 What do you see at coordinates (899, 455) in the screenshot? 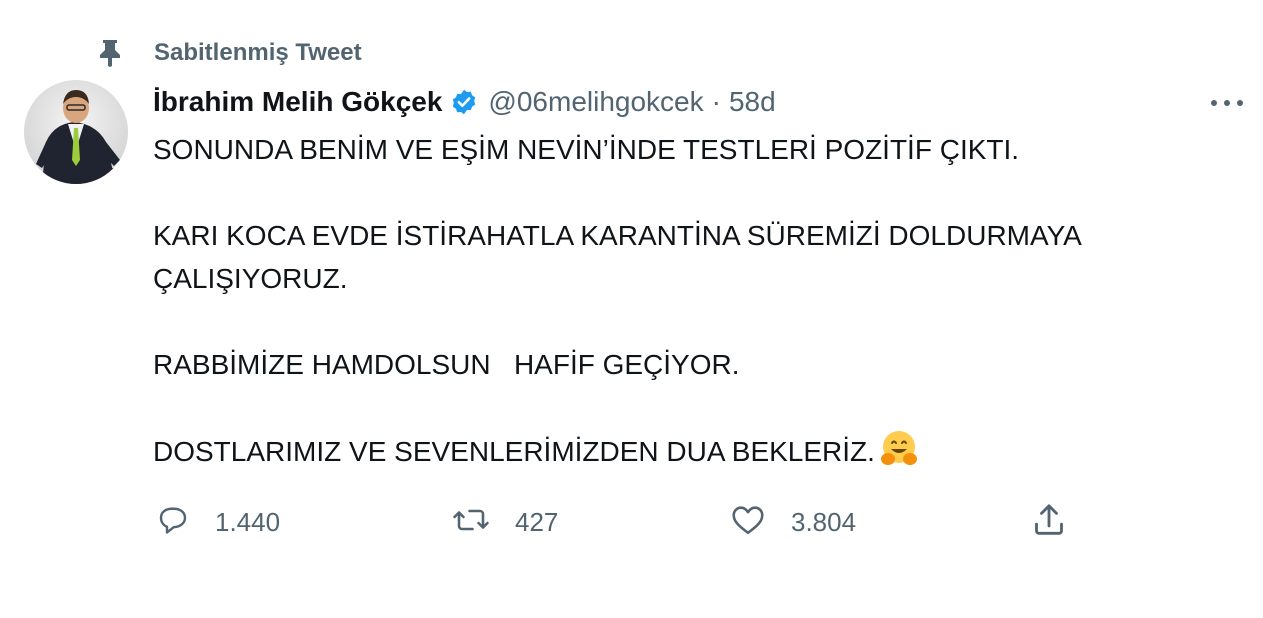
I see `hugging-face-emoji` at bounding box center [899, 455].